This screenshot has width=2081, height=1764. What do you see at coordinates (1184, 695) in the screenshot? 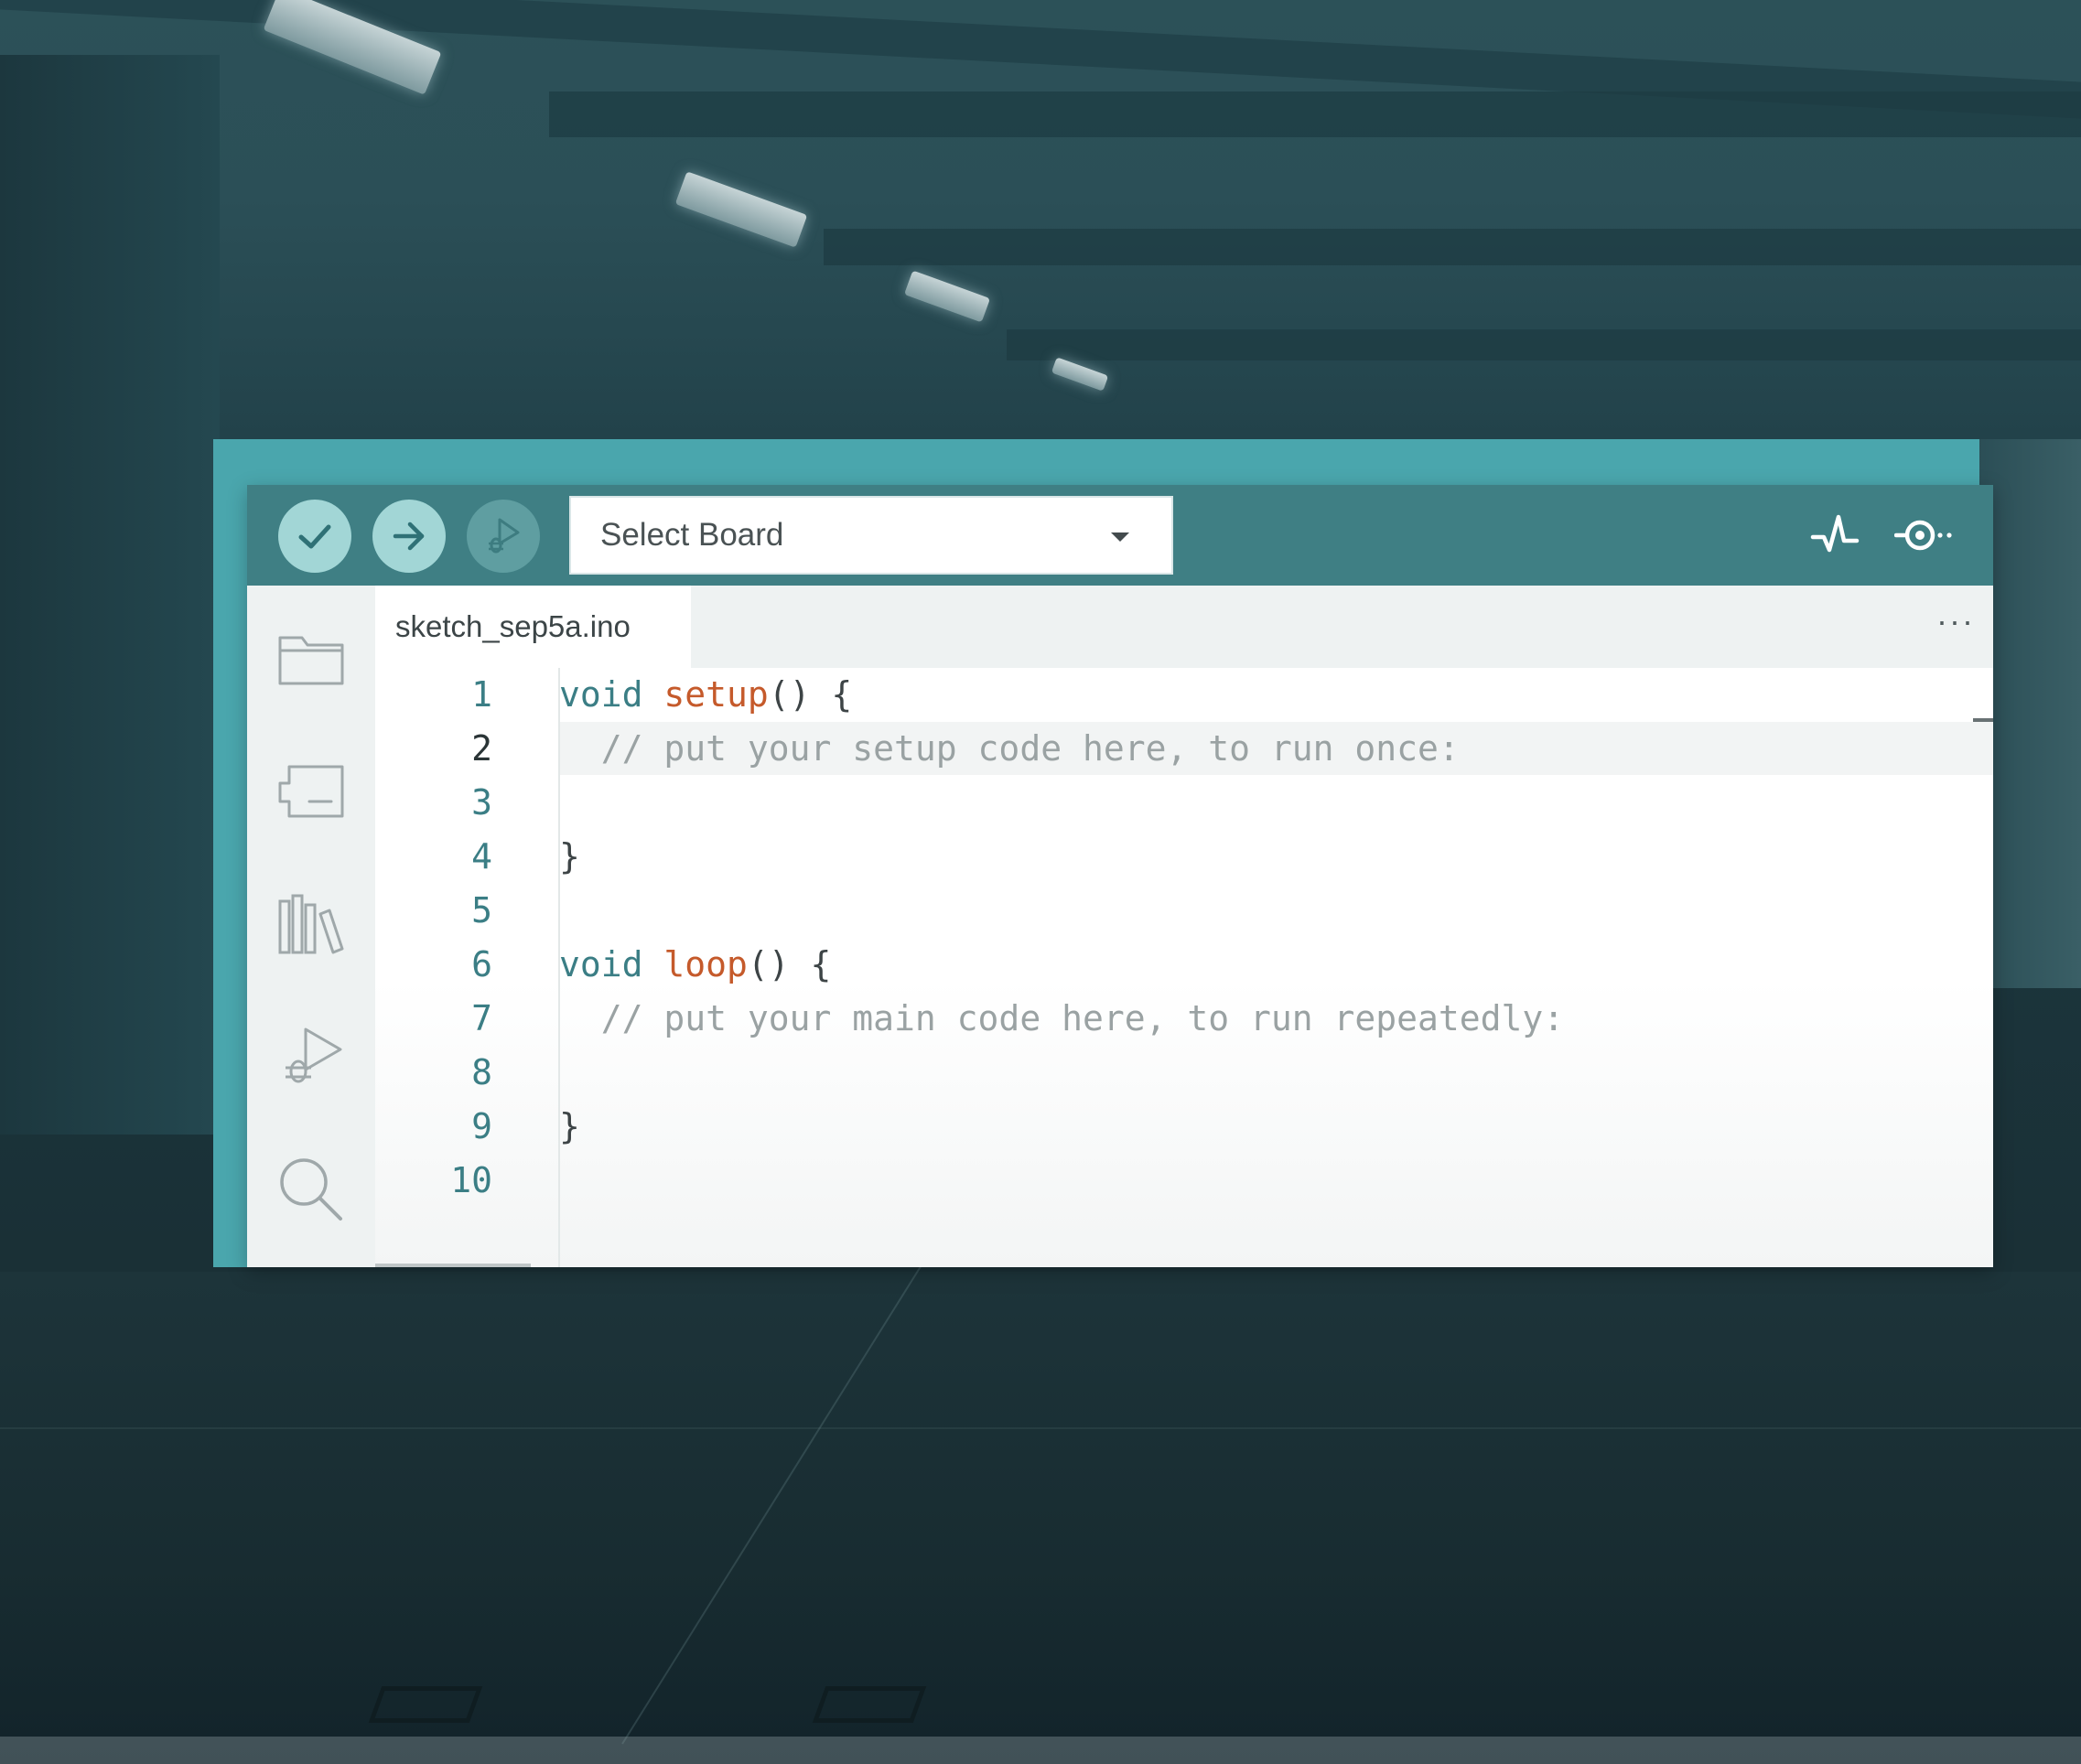
I see `code-line: 1 void setup() {` at bounding box center [1184, 695].